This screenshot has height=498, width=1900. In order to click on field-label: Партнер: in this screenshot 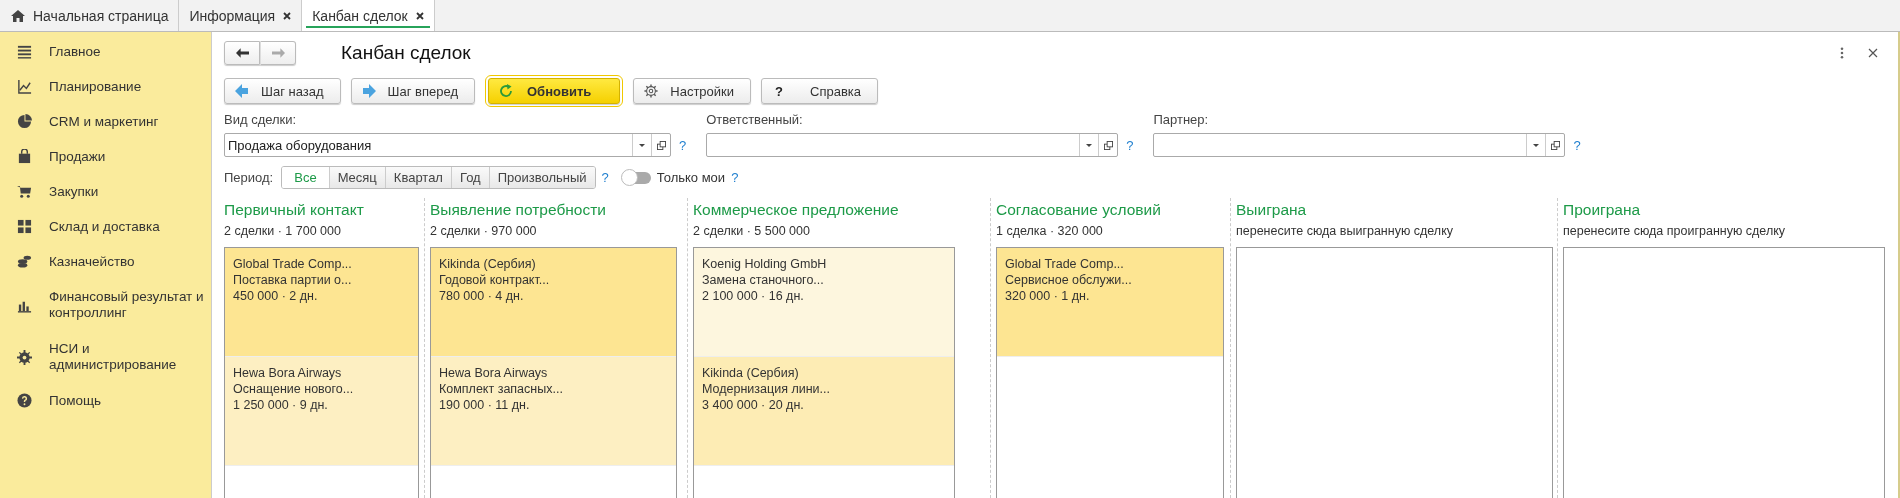, I will do `click(1181, 119)`.